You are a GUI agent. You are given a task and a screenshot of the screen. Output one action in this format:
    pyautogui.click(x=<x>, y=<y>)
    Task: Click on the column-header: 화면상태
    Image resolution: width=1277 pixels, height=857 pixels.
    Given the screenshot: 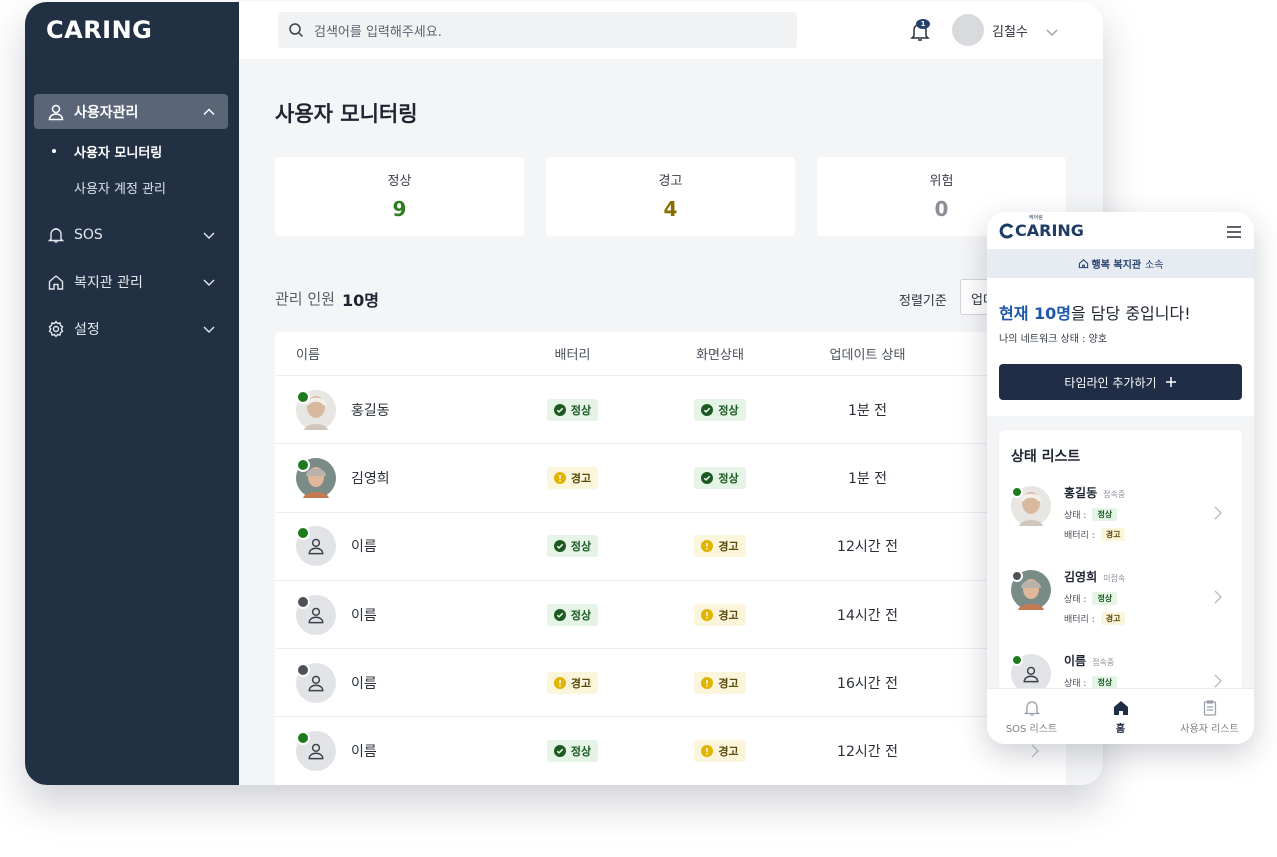 What is the action you would take?
    pyautogui.click(x=720, y=355)
    